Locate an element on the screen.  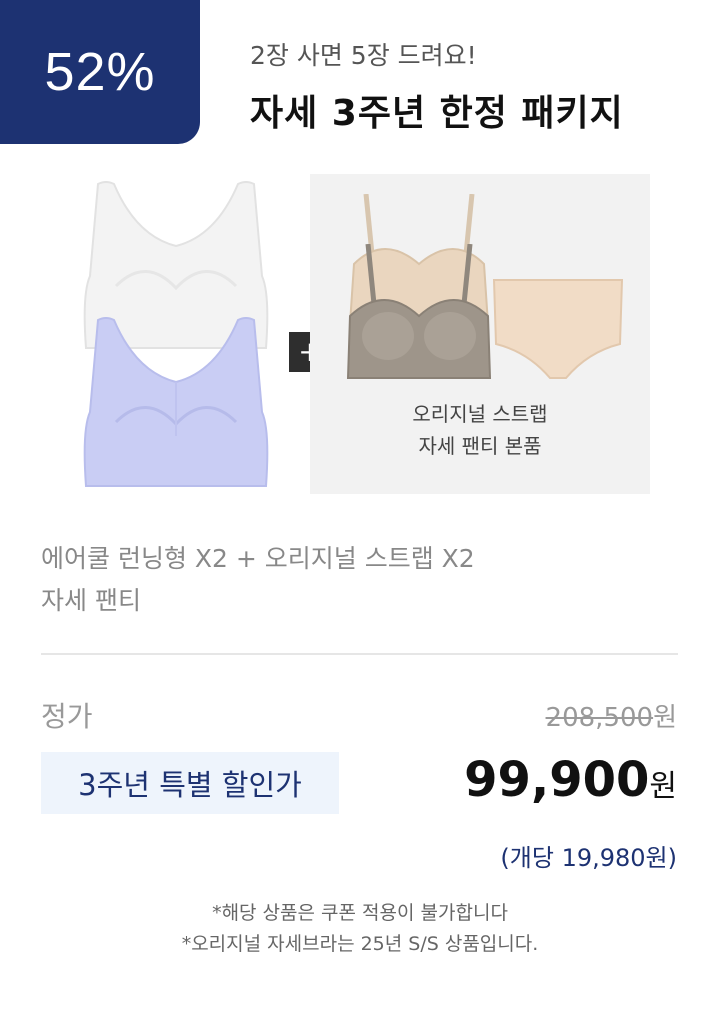
discount-percent: 52% is located at coordinates (100, 72).